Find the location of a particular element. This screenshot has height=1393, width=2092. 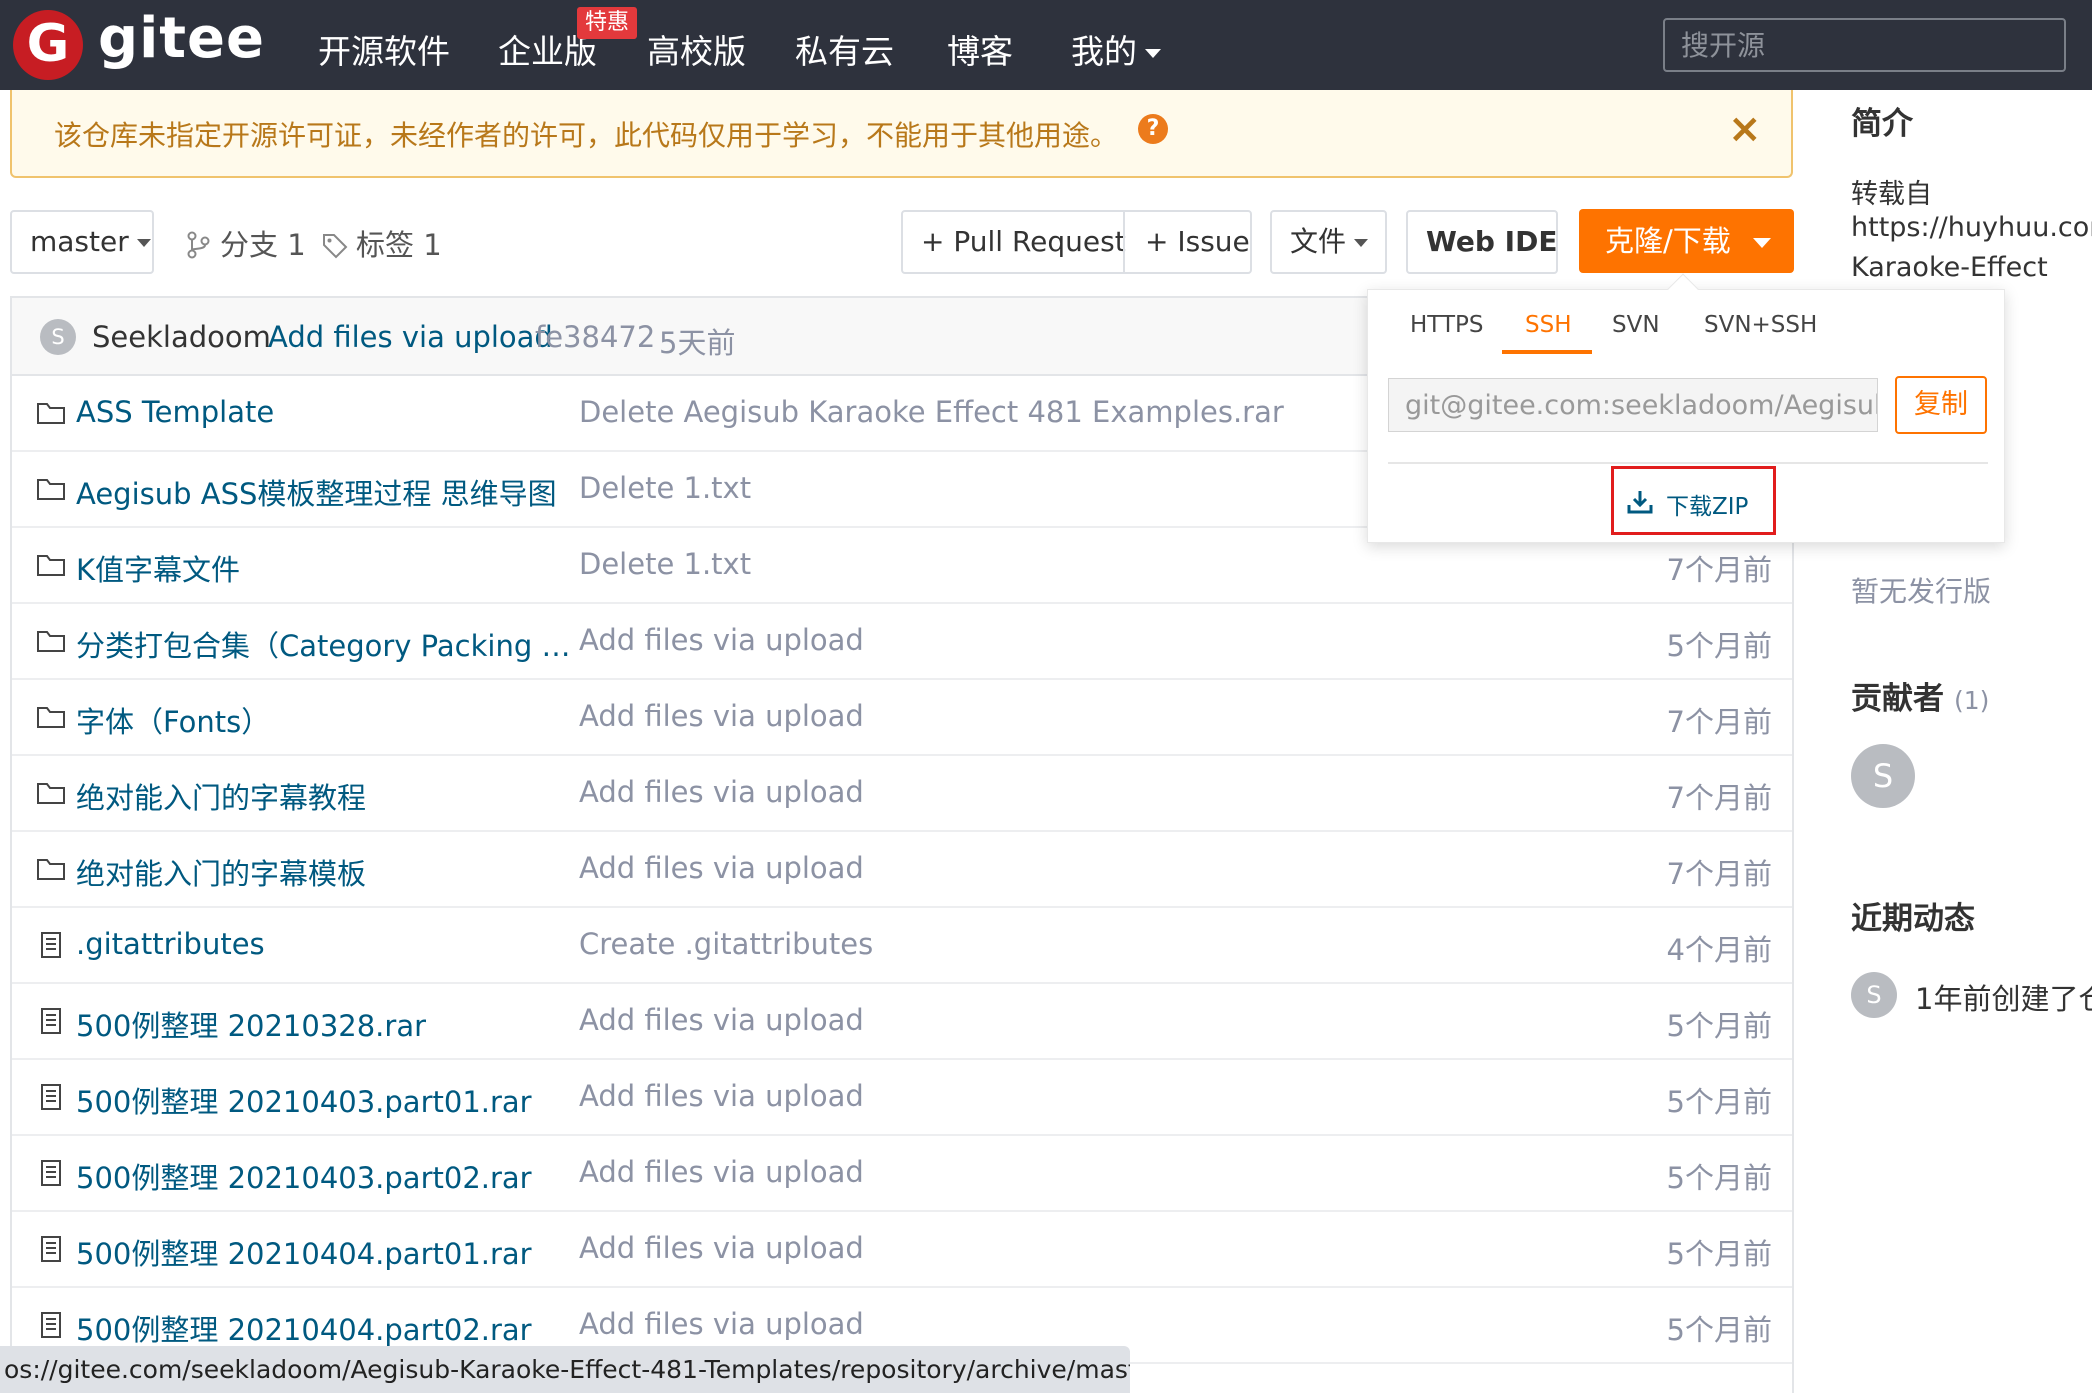

tags-label: 标签 1 is located at coordinates (399, 245).